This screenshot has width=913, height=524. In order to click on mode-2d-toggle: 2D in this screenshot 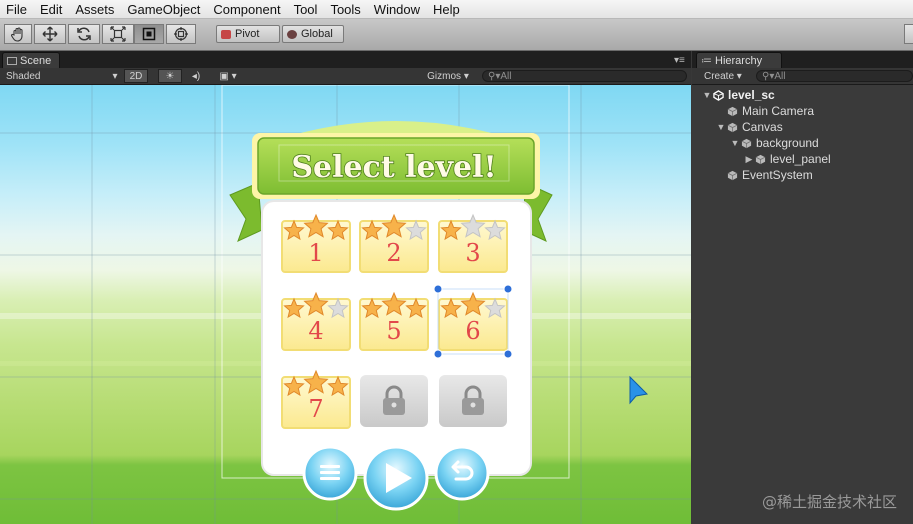, I will do `click(136, 76)`.